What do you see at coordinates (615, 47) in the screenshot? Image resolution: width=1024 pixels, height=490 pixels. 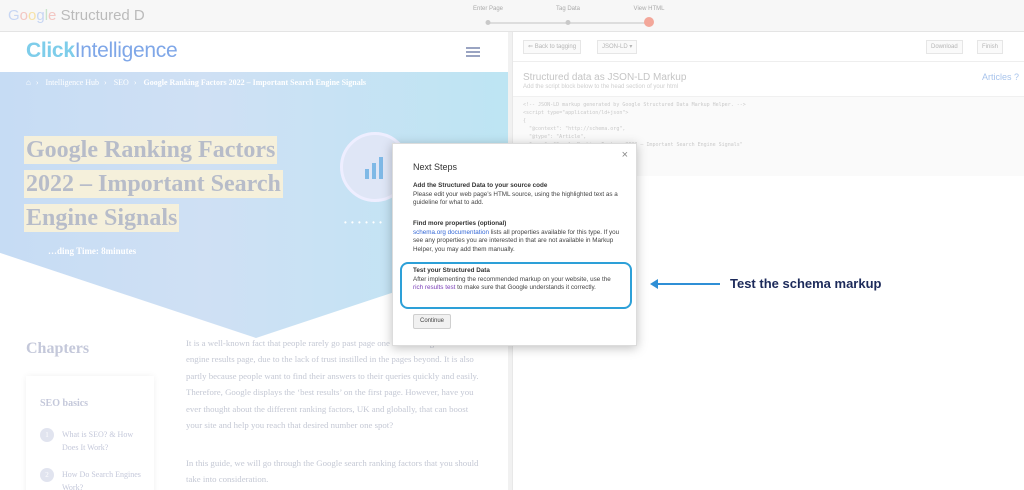 I see `format-select-value: JSON-LD` at bounding box center [615, 47].